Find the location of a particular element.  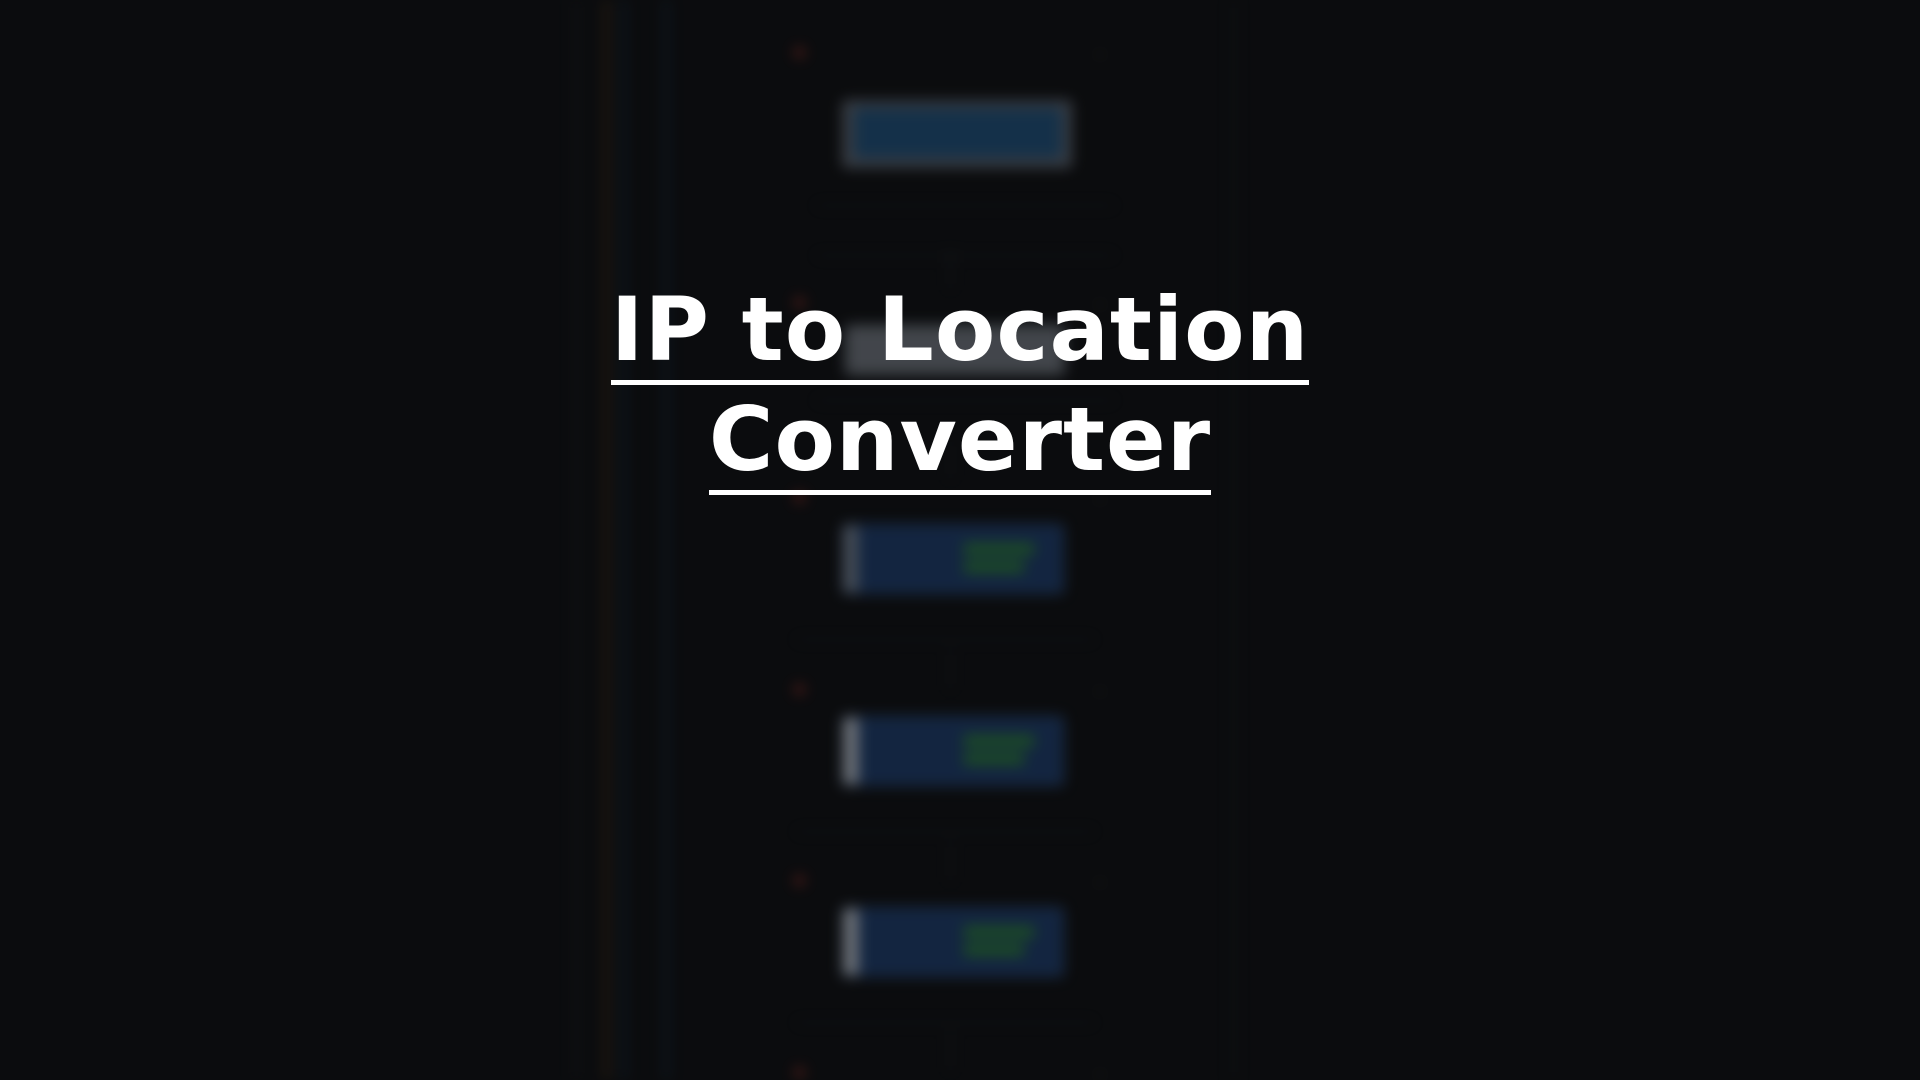

panel-divider-right is located at coordinates (1233, 540).